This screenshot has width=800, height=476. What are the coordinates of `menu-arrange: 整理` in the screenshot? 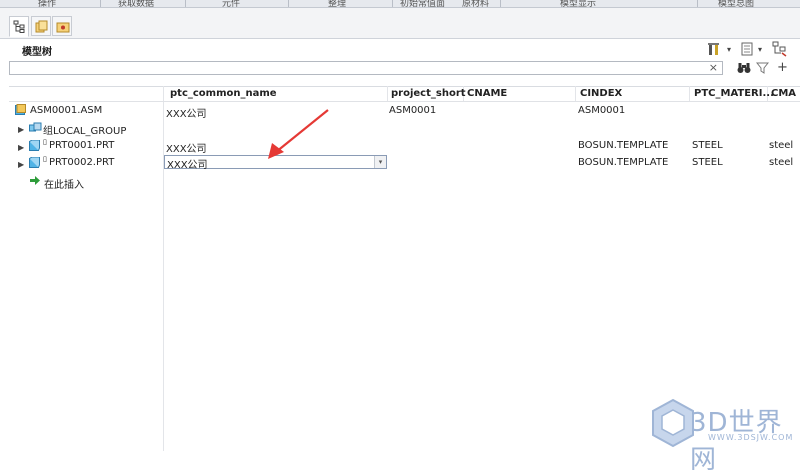 It's located at (337, 3).